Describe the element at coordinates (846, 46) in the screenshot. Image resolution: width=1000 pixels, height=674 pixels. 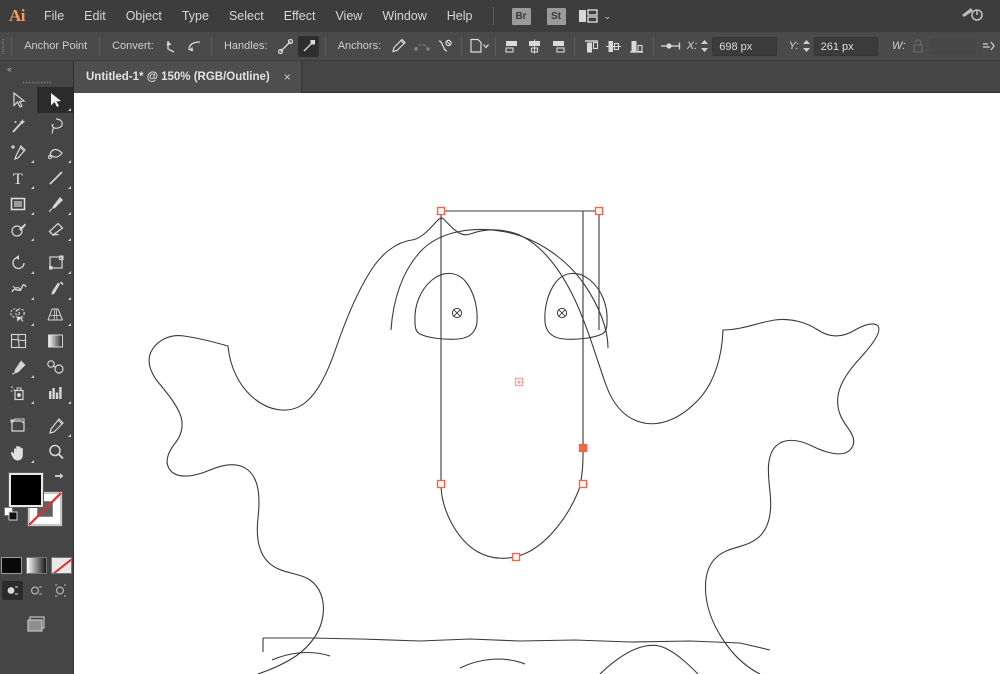
I see `y-coordinate-input: 261 px` at that location.